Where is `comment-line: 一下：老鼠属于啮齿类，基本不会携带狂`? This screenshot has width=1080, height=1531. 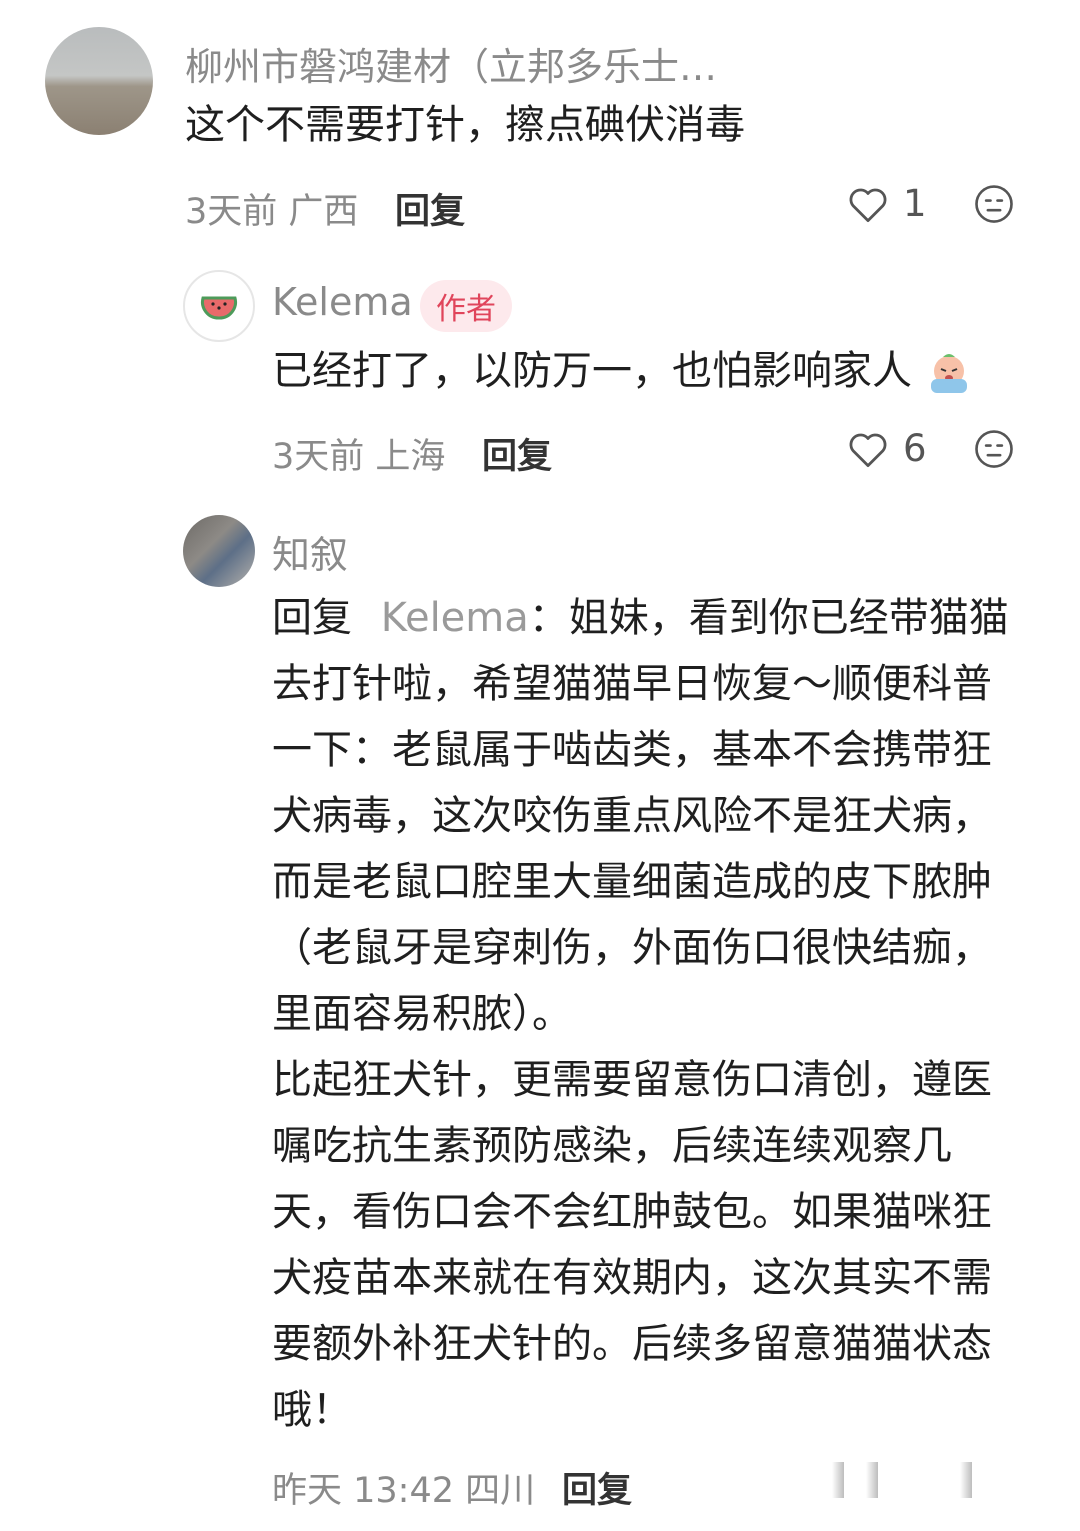 comment-line: 一下：老鼠属于啮齿类，基本不会携带狂 is located at coordinates (632, 750).